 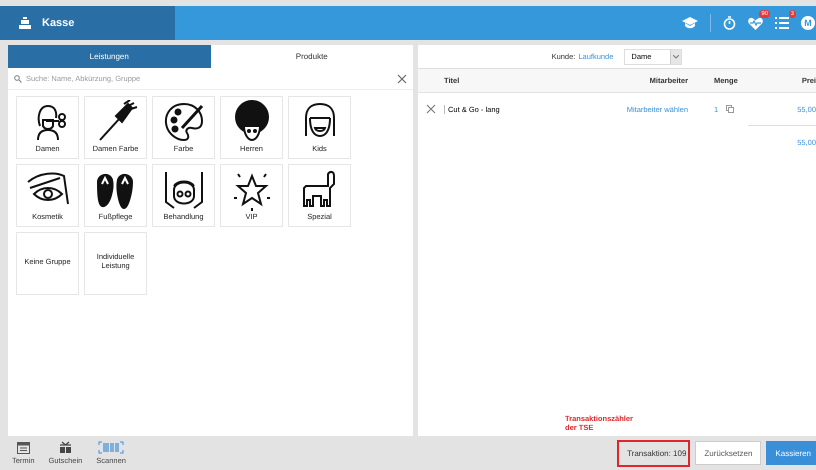 What do you see at coordinates (653, 453) in the screenshot?
I see `transaction-counter: Transaktion: 109` at bounding box center [653, 453].